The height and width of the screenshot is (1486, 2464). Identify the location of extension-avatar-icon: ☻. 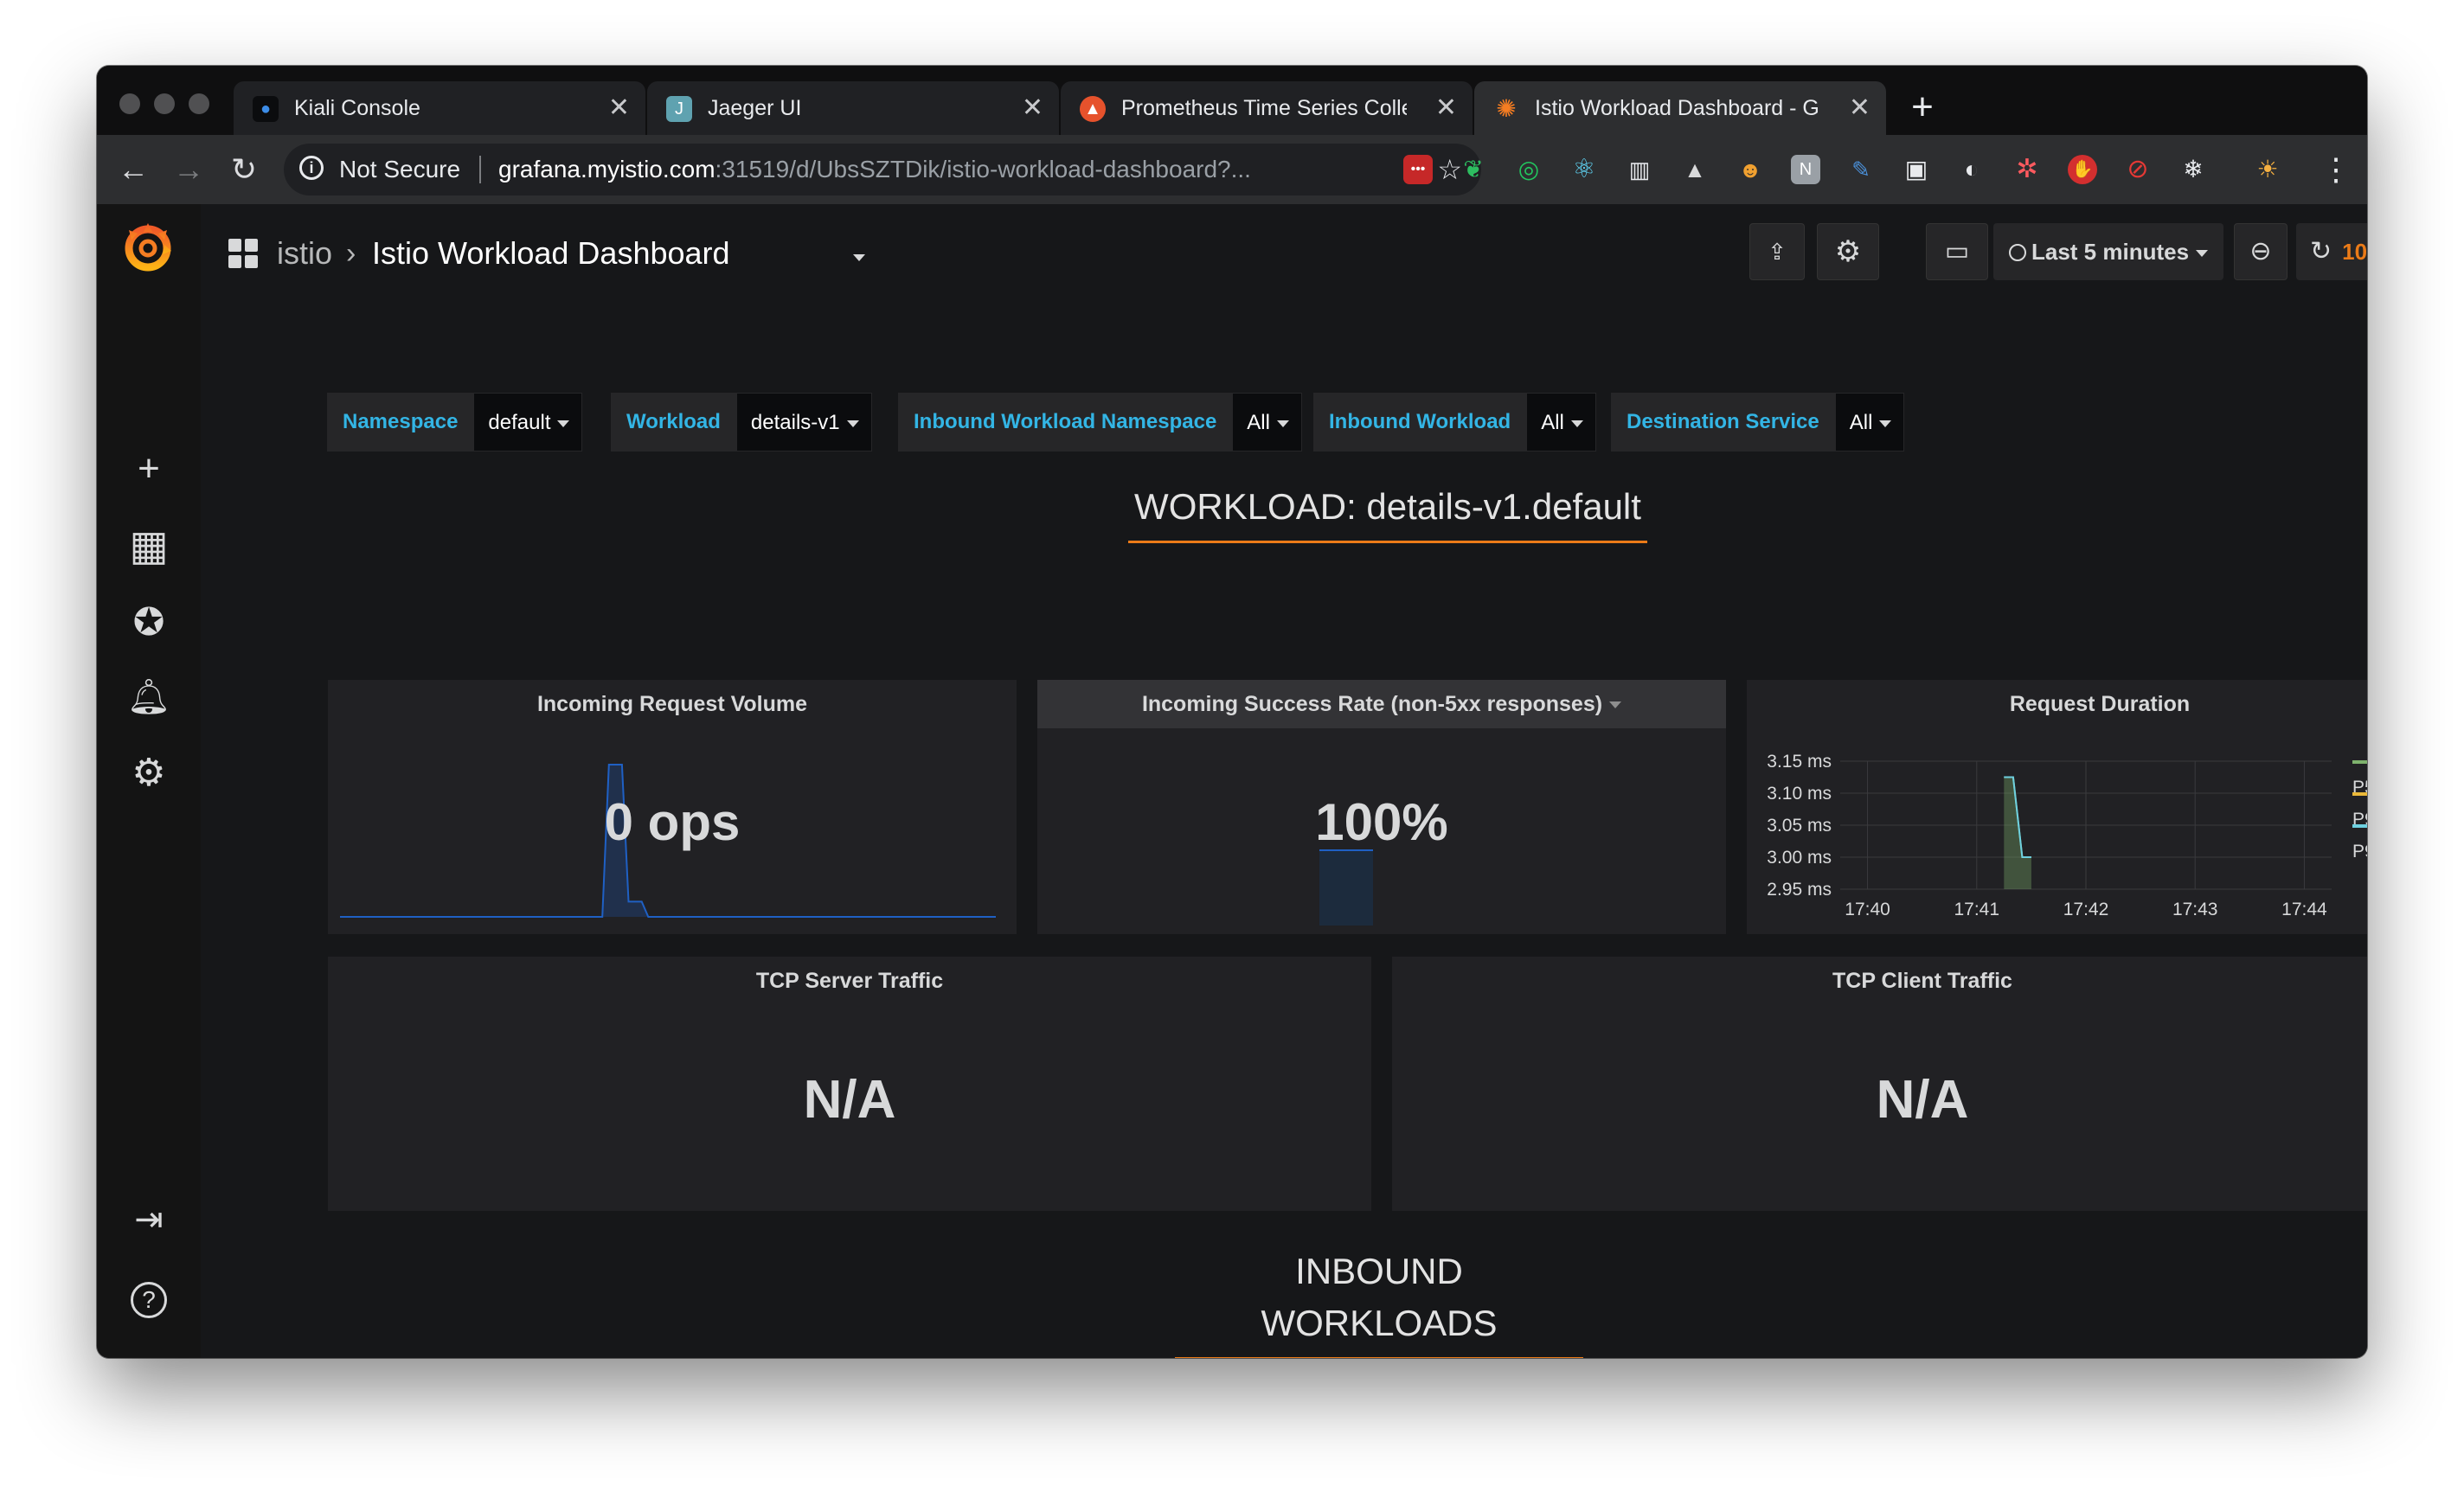
(1750, 169).